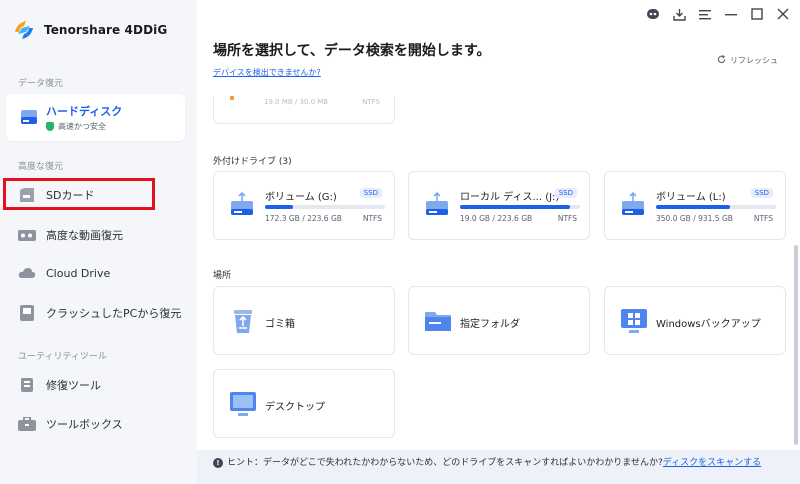 The image size is (800, 484). I want to click on refresh-label: リフレッシュ, so click(754, 60).